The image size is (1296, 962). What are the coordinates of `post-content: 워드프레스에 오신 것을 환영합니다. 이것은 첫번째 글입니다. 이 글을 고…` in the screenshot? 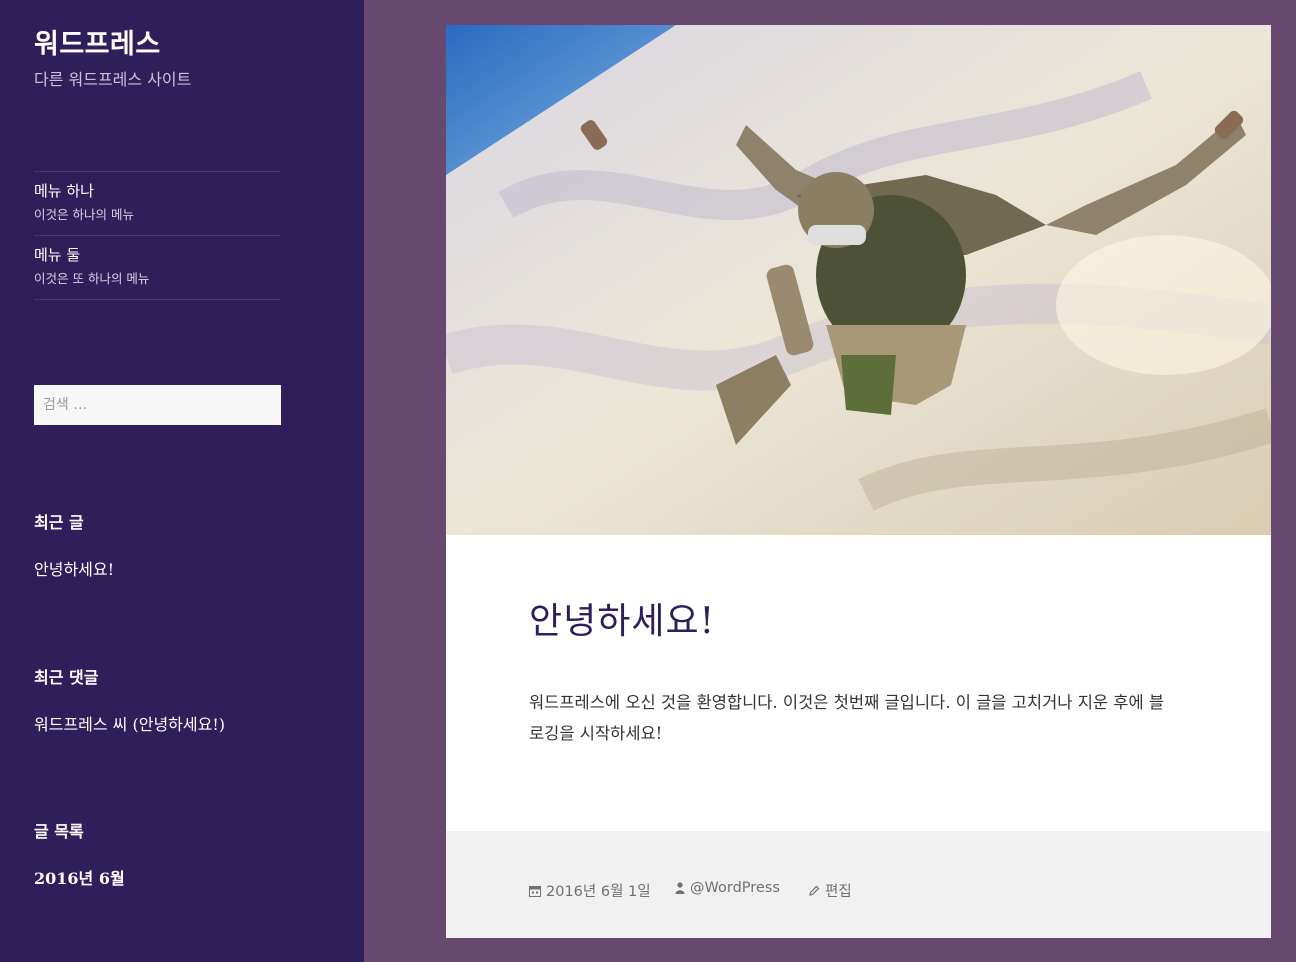 It's located at (847, 718).